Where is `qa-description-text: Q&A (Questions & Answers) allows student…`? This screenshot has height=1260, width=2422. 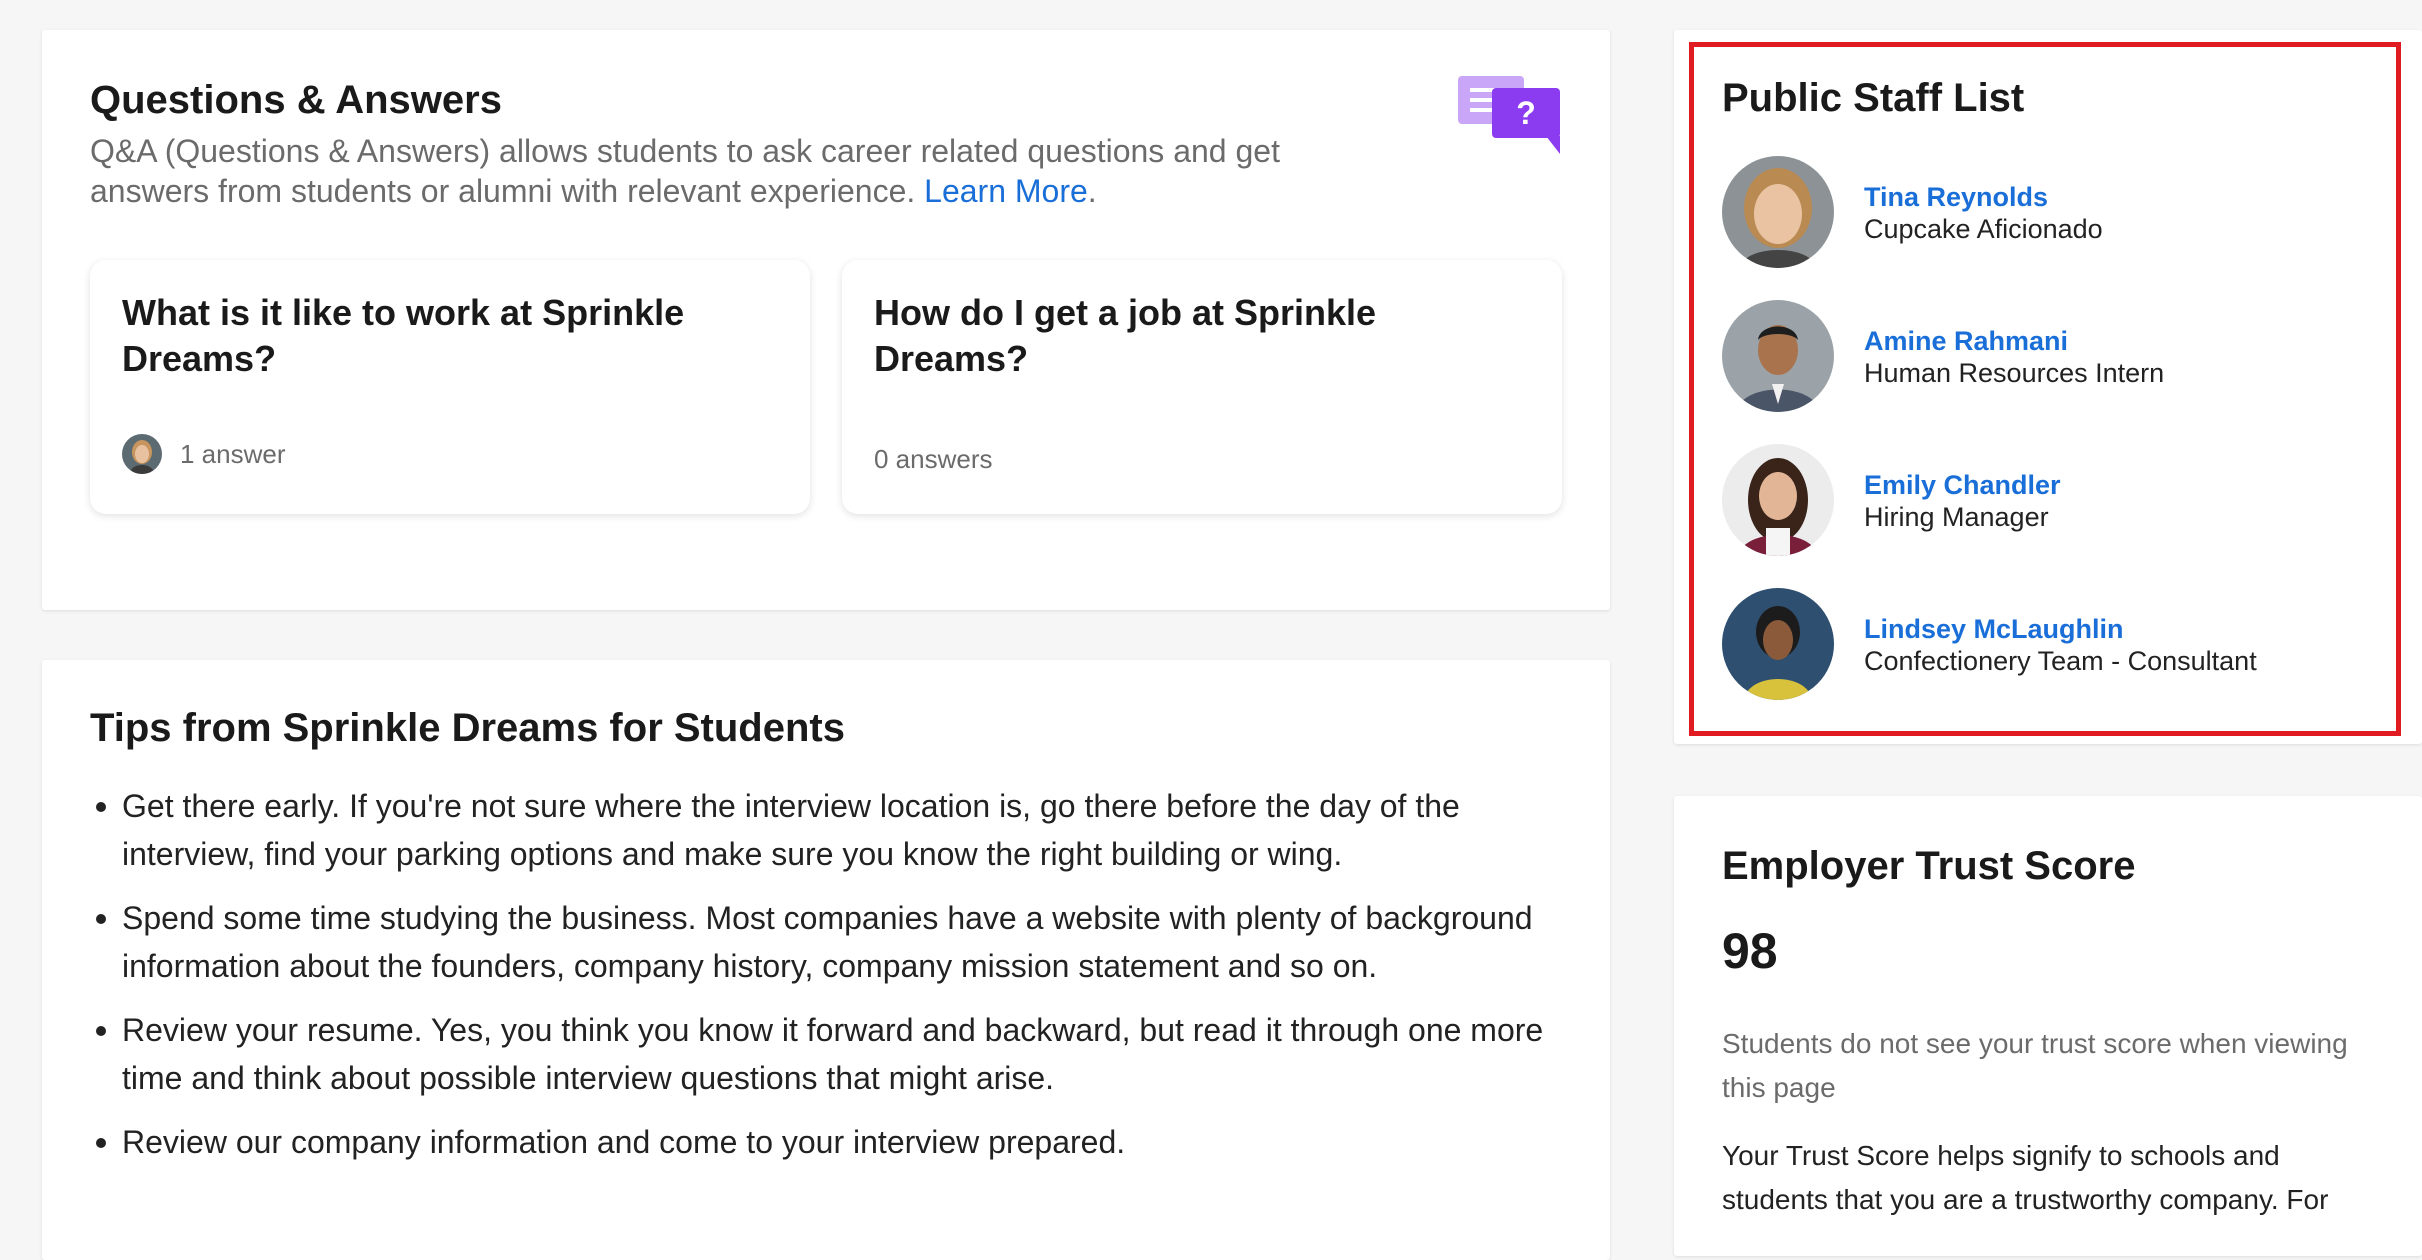 qa-description-text: Q&A (Questions & Answers) allows student… is located at coordinates (685, 171).